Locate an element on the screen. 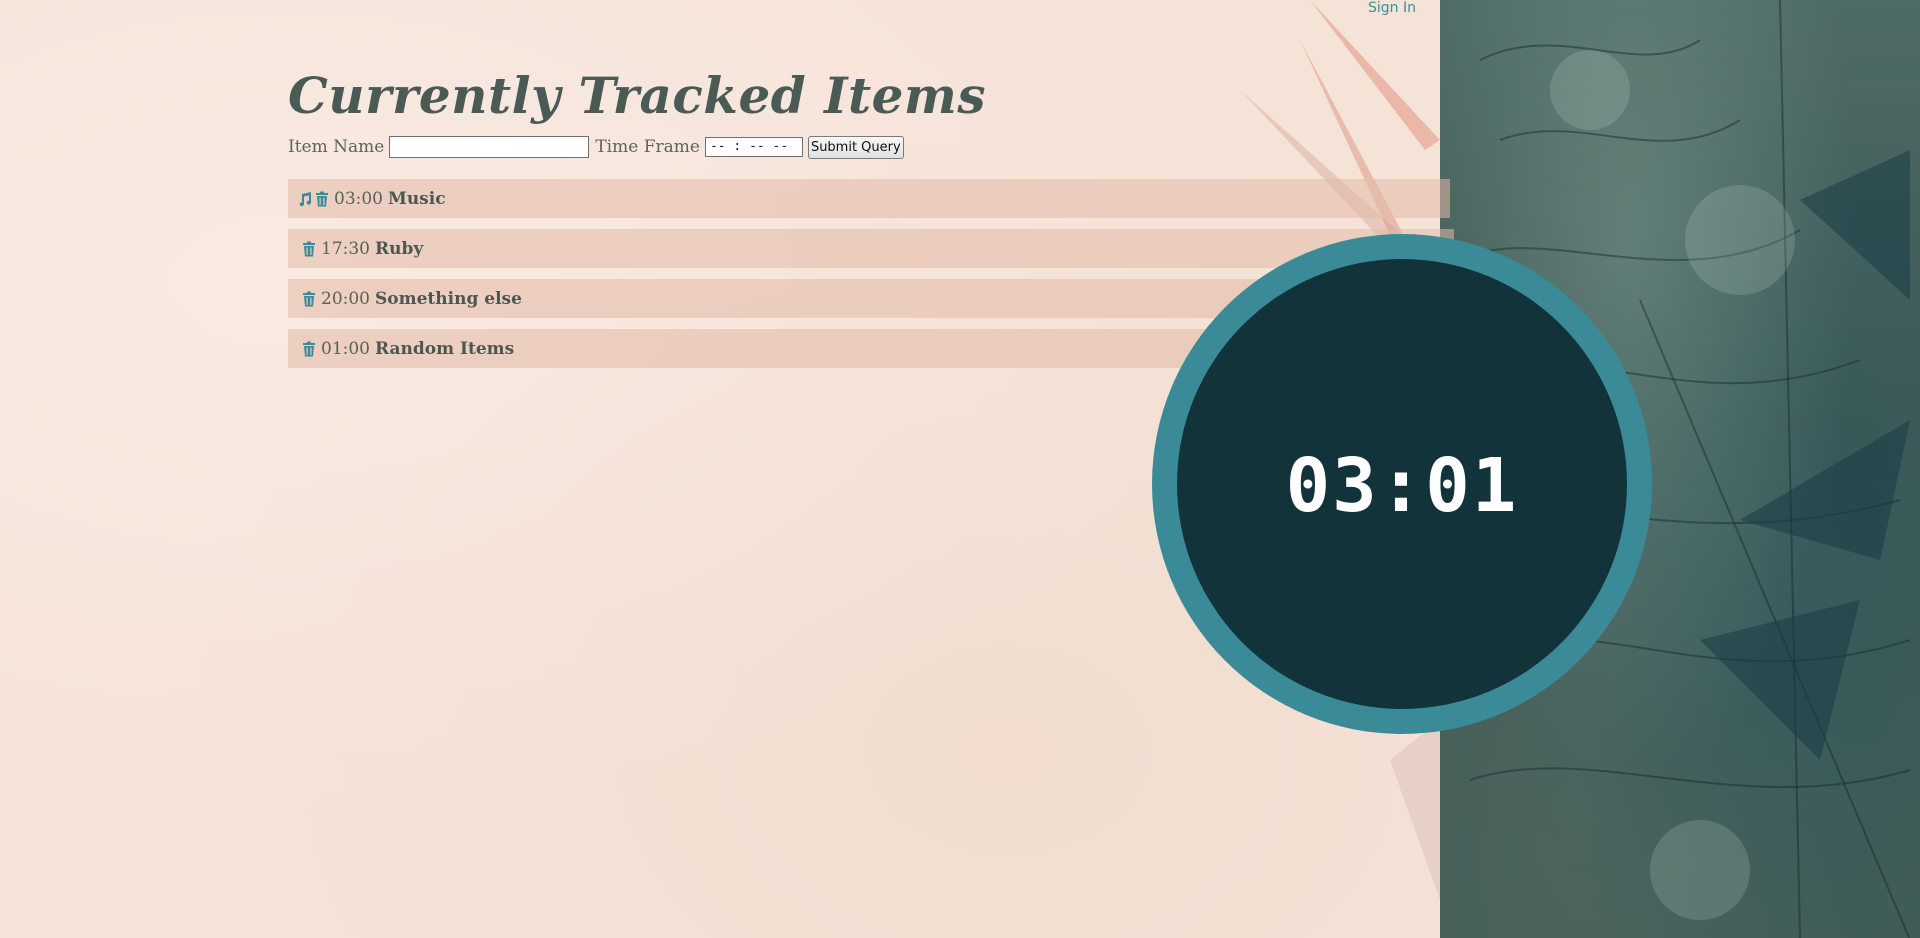 This screenshot has height=938, width=1920. page-title: Currently Tracked Items is located at coordinates (637, 95).